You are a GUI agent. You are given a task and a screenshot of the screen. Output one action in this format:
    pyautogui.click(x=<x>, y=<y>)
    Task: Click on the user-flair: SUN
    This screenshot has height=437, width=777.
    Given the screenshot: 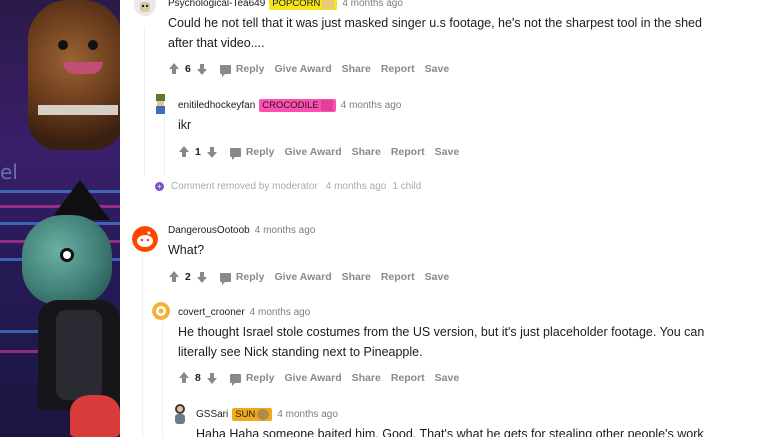 What is the action you would take?
    pyautogui.click(x=252, y=414)
    